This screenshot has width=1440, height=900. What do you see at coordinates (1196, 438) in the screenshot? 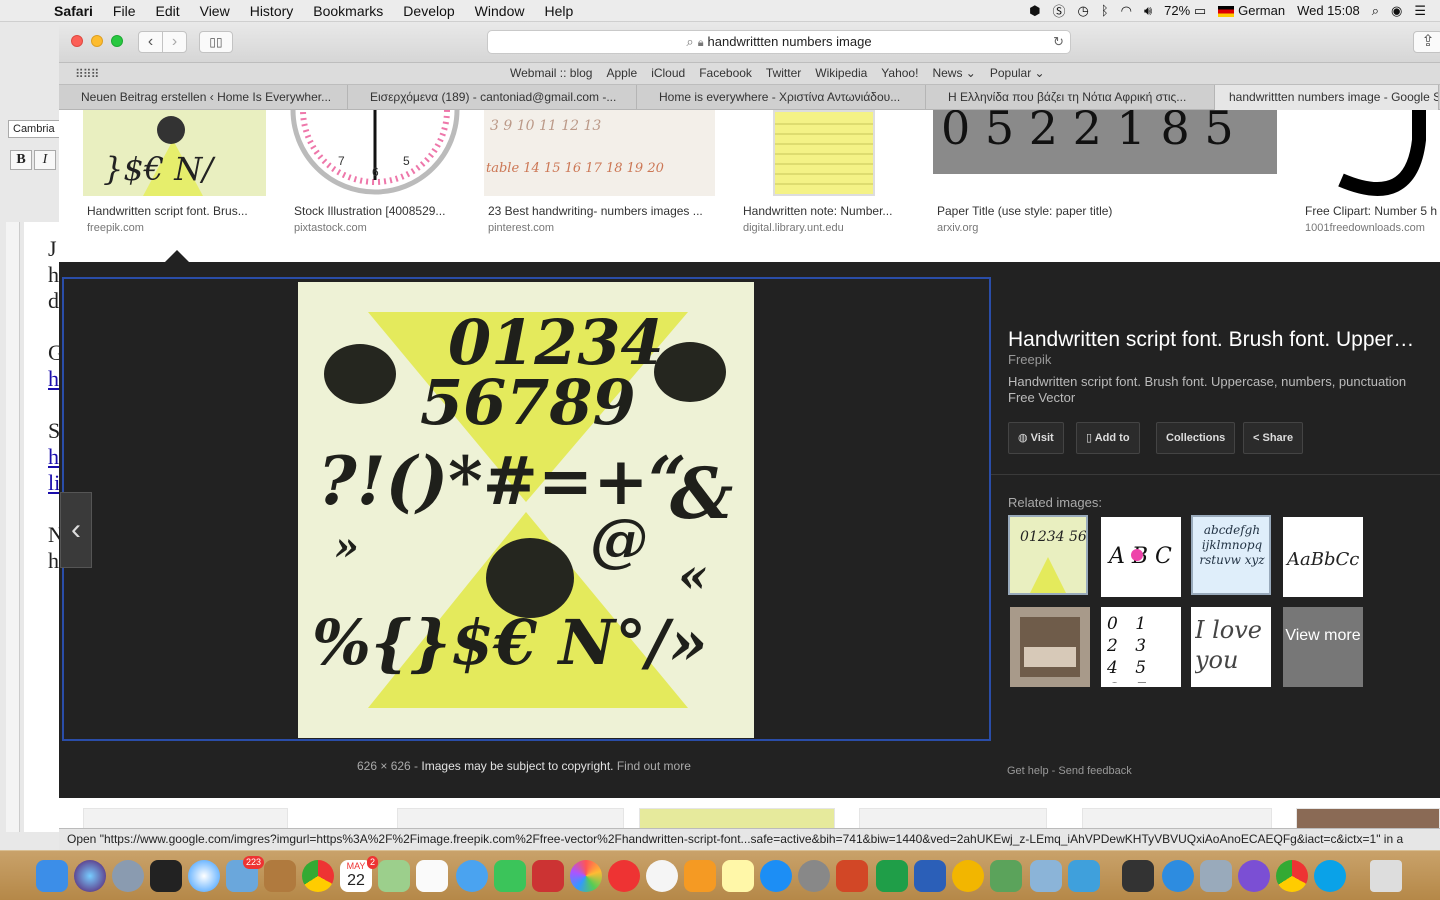
I see `collections-button: Collections` at bounding box center [1196, 438].